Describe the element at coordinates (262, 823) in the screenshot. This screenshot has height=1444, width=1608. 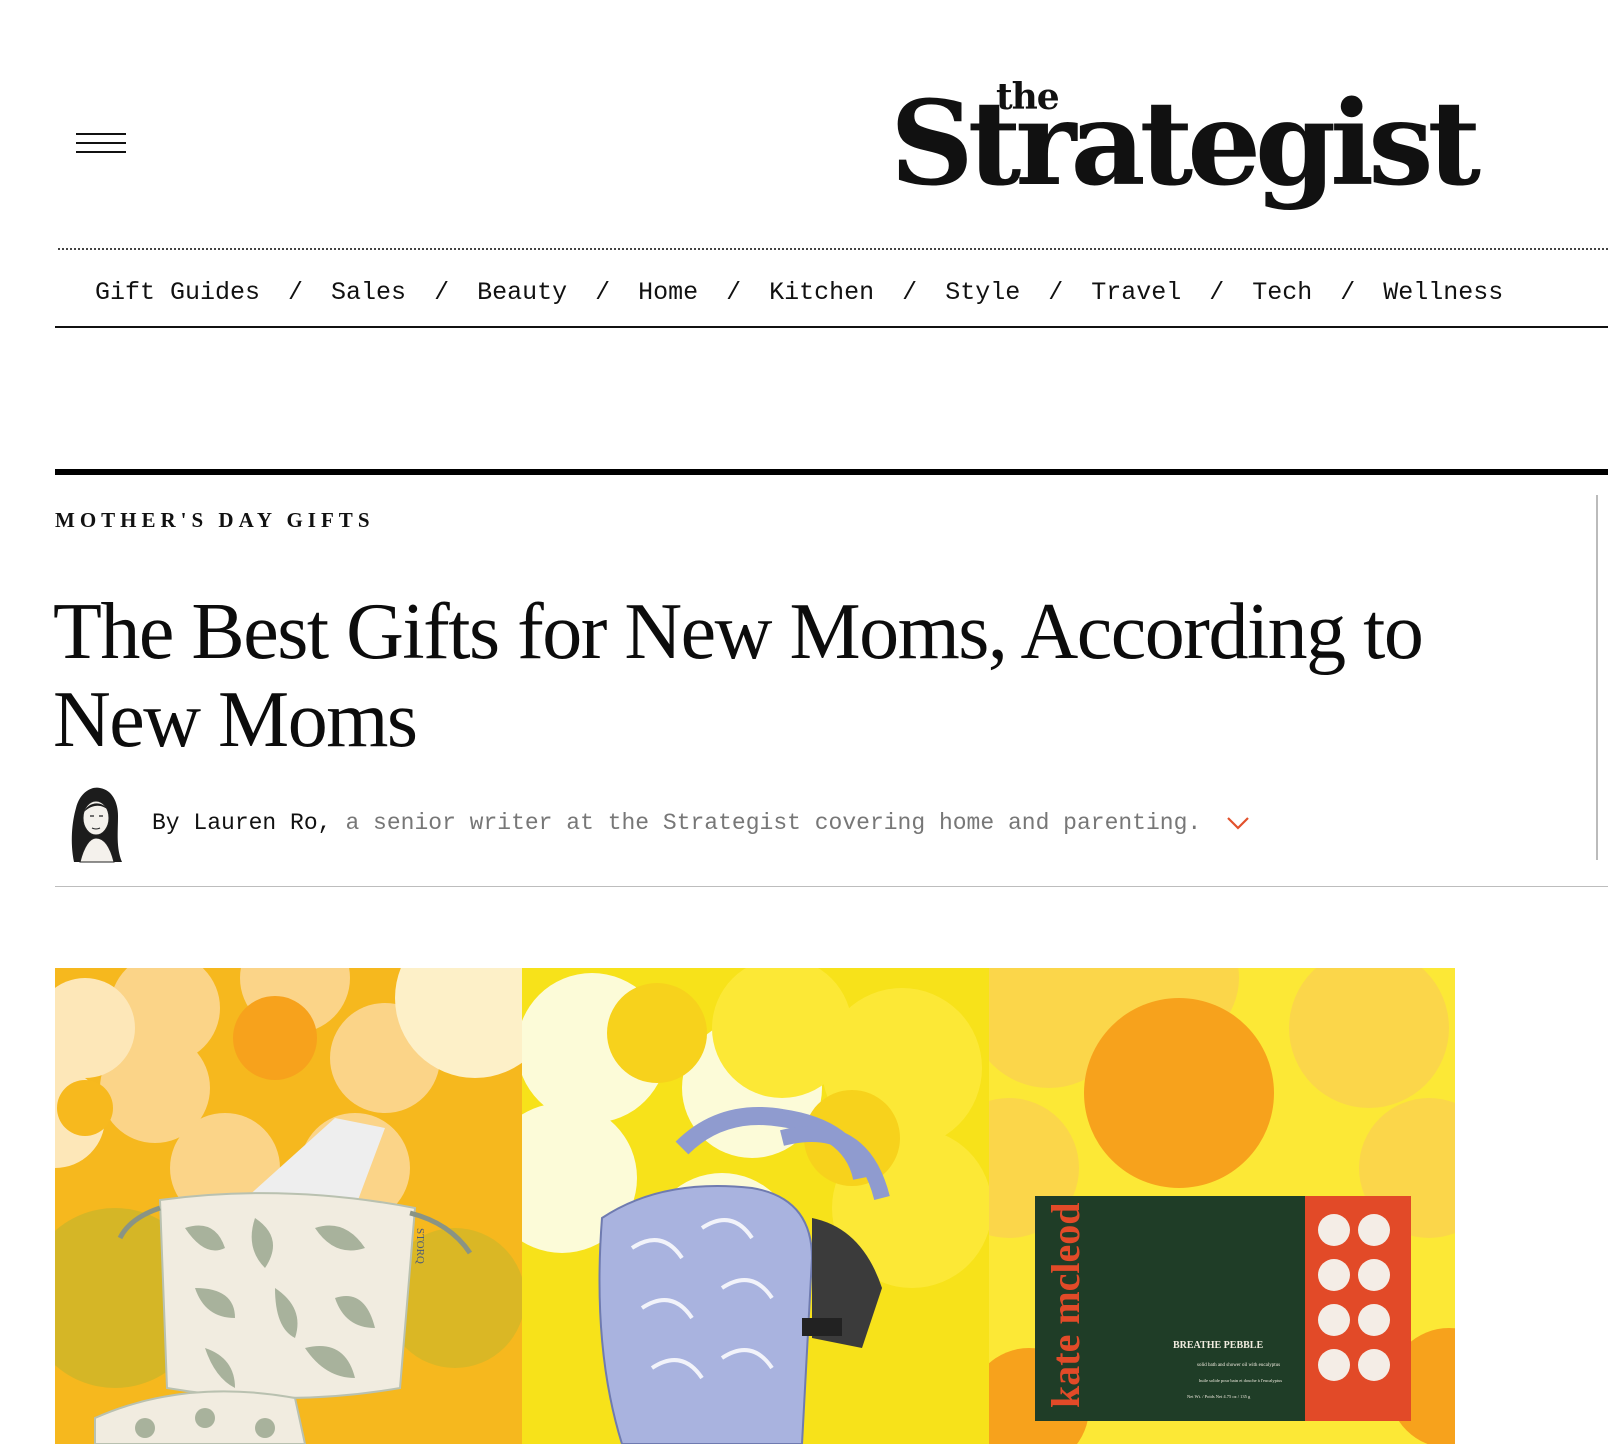
I see `author-name: Lauren Ro,` at that location.